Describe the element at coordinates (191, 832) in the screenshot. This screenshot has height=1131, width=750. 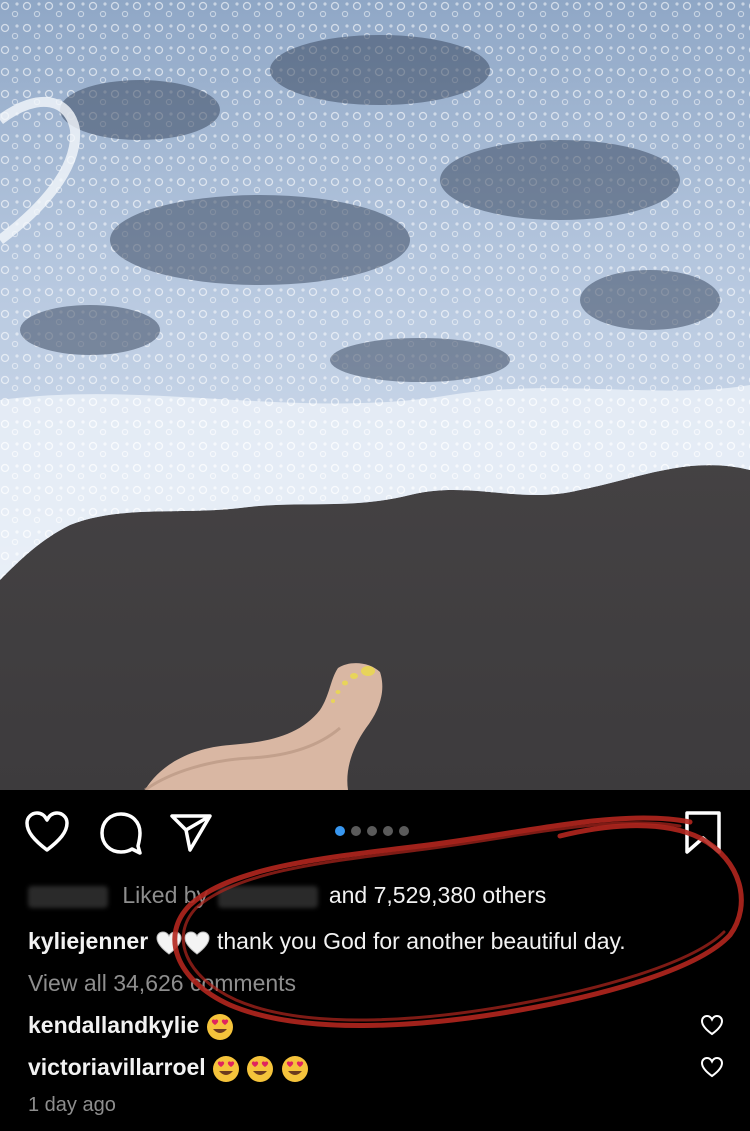
I see `paper-plane-icon` at that location.